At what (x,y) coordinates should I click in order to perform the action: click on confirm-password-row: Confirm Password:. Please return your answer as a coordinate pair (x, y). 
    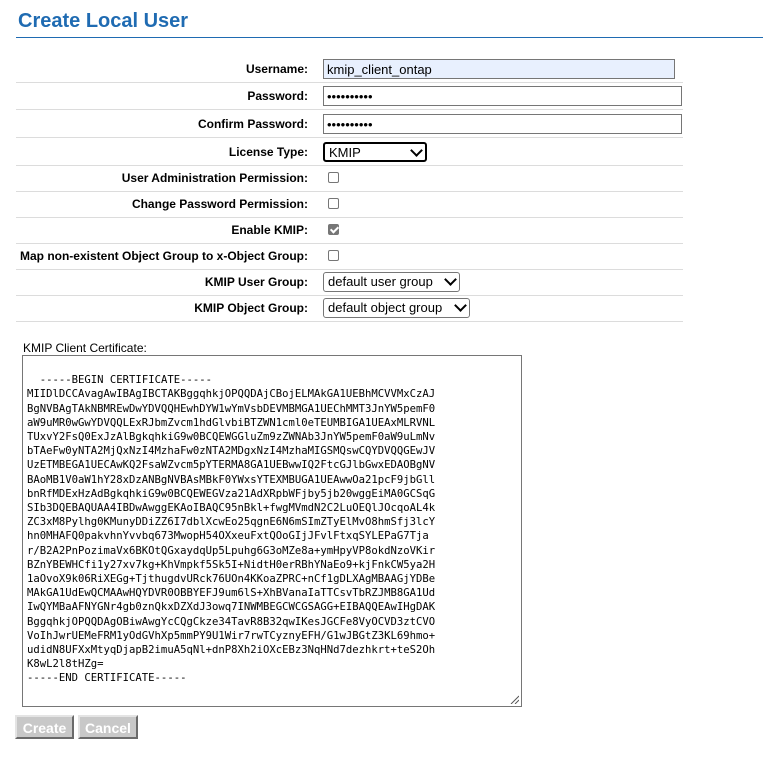
    Looking at the image, I should click on (349, 124).